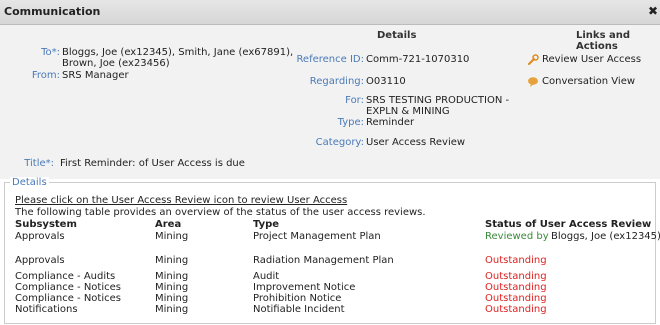 This screenshot has width=660, height=325. What do you see at coordinates (591, 59) in the screenshot?
I see `review-user-access-link: Review User Access` at bounding box center [591, 59].